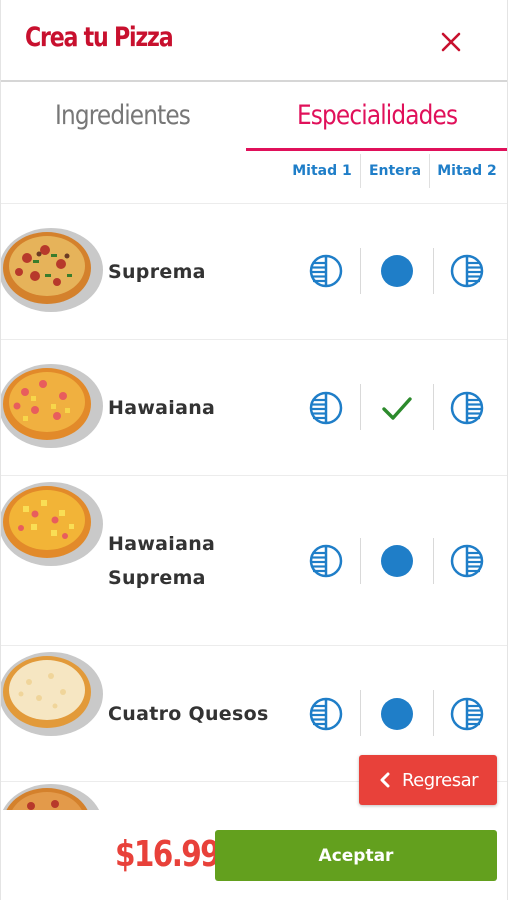 Image resolution: width=508 pixels, height=900 pixels. I want to click on back-button-label: Regresar, so click(440, 780).